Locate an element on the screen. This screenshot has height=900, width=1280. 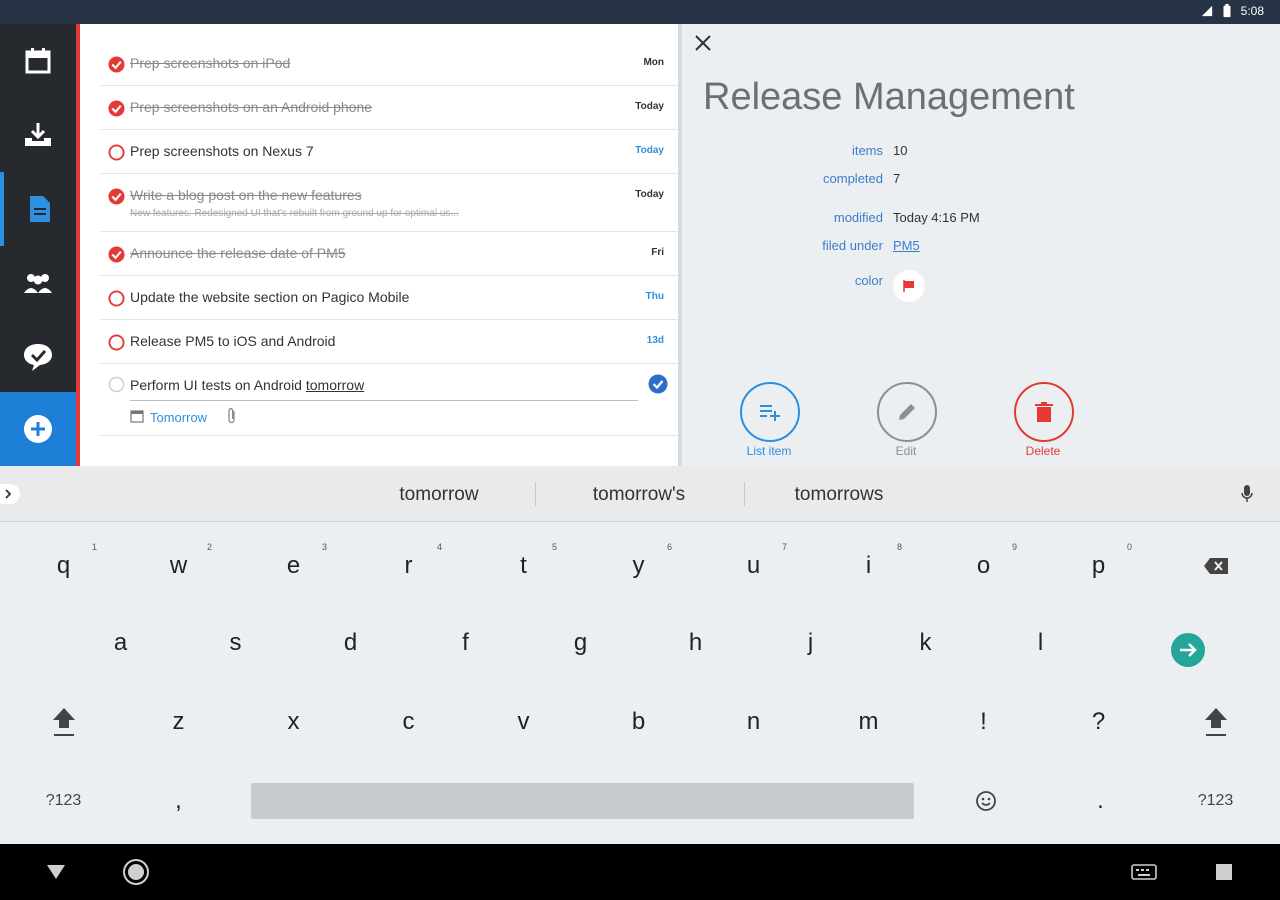
key-t: t5 is located at coordinates (523, 566).